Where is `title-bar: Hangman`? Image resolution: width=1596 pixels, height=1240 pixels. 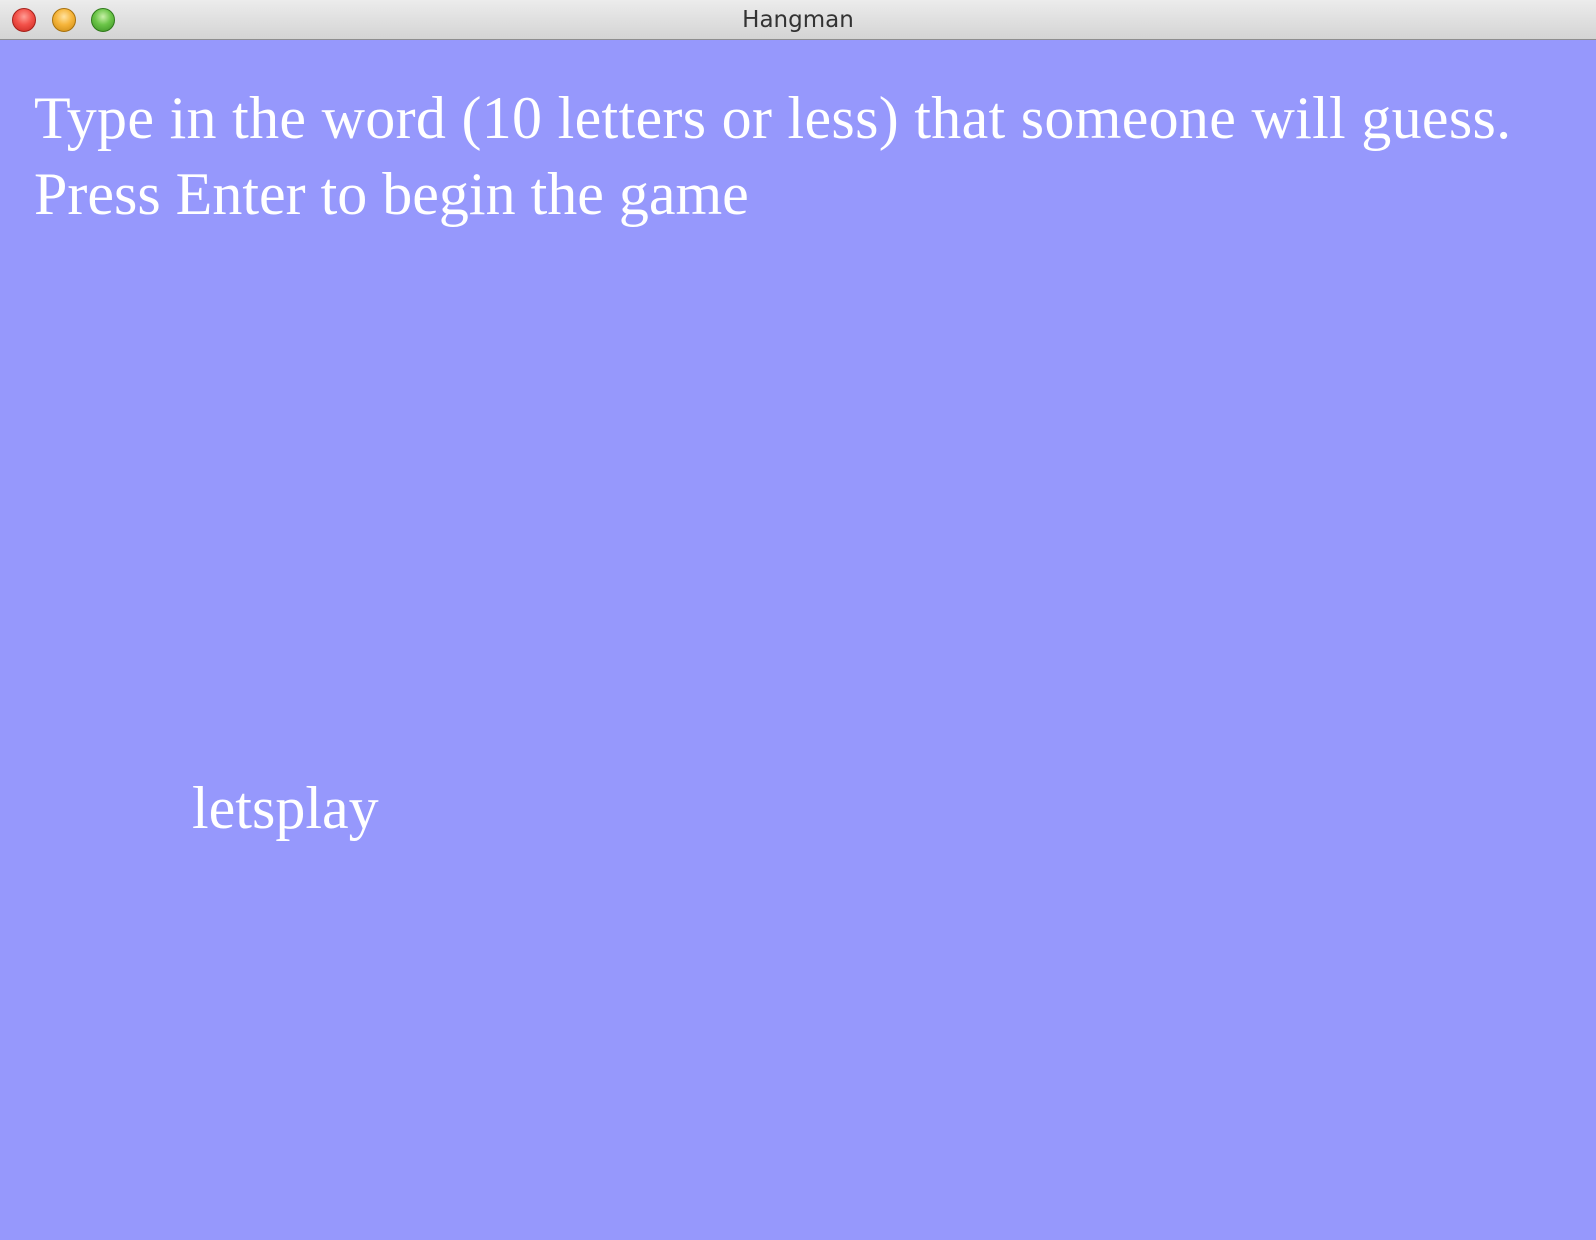
title-bar: Hangman is located at coordinates (798, 20).